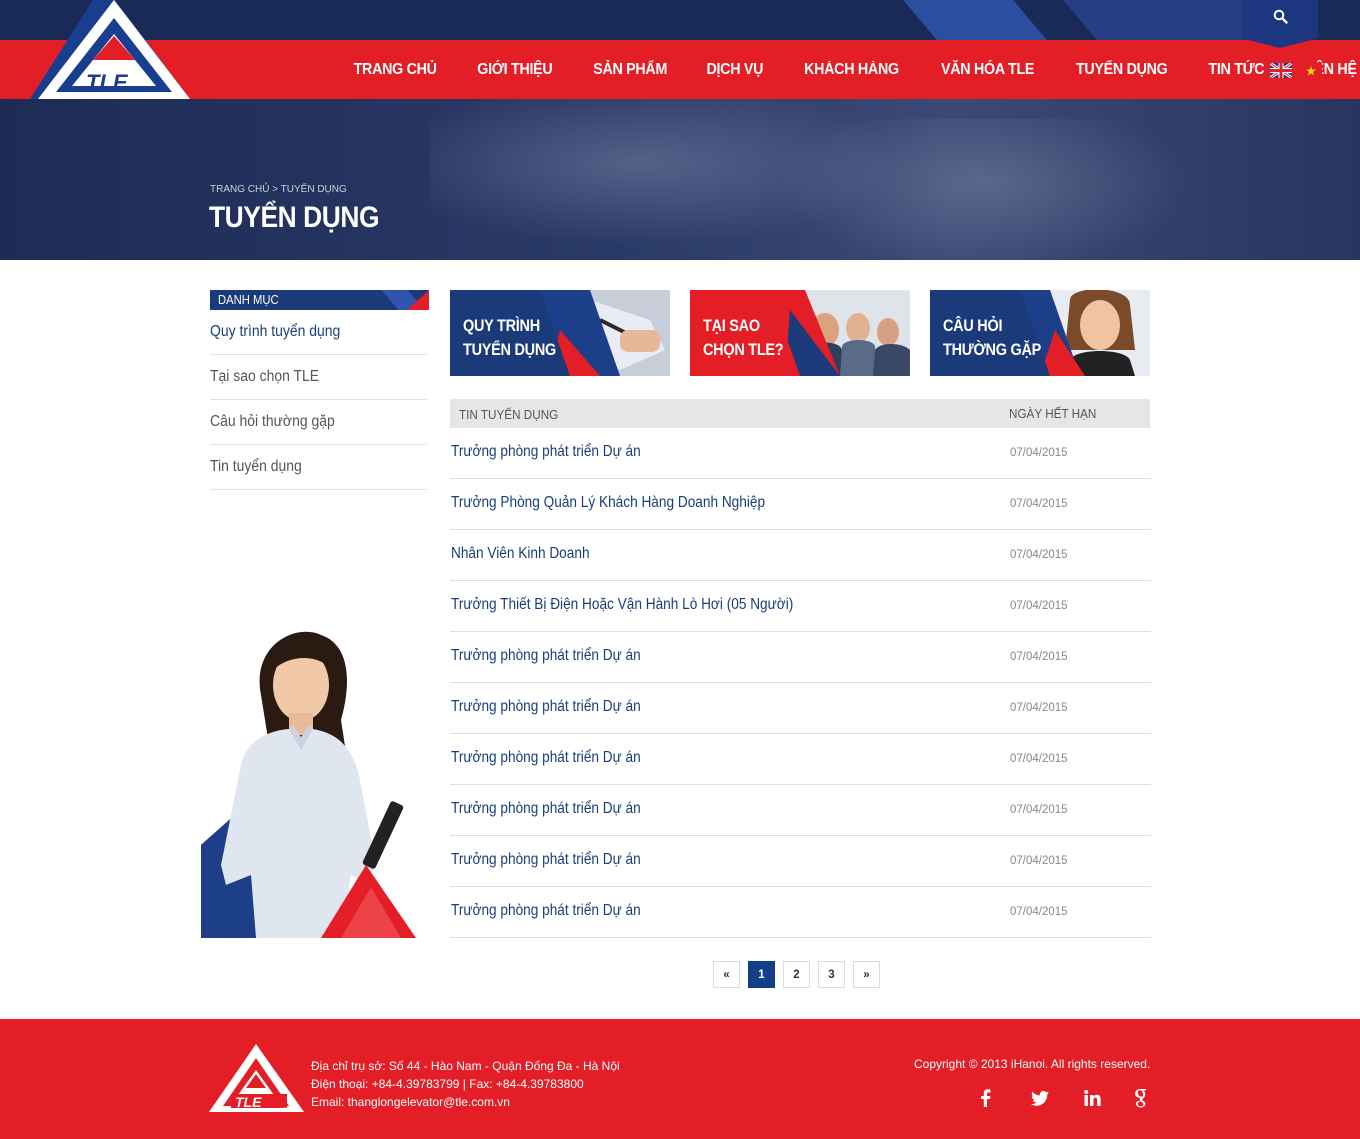 Image resolution: width=1360 pixels, height=1139 pixels. Describe the element at coordinates (275, 331) in the screenshot. I see `sidebar-item-label: Quy trình tuyển dụng` at that location.